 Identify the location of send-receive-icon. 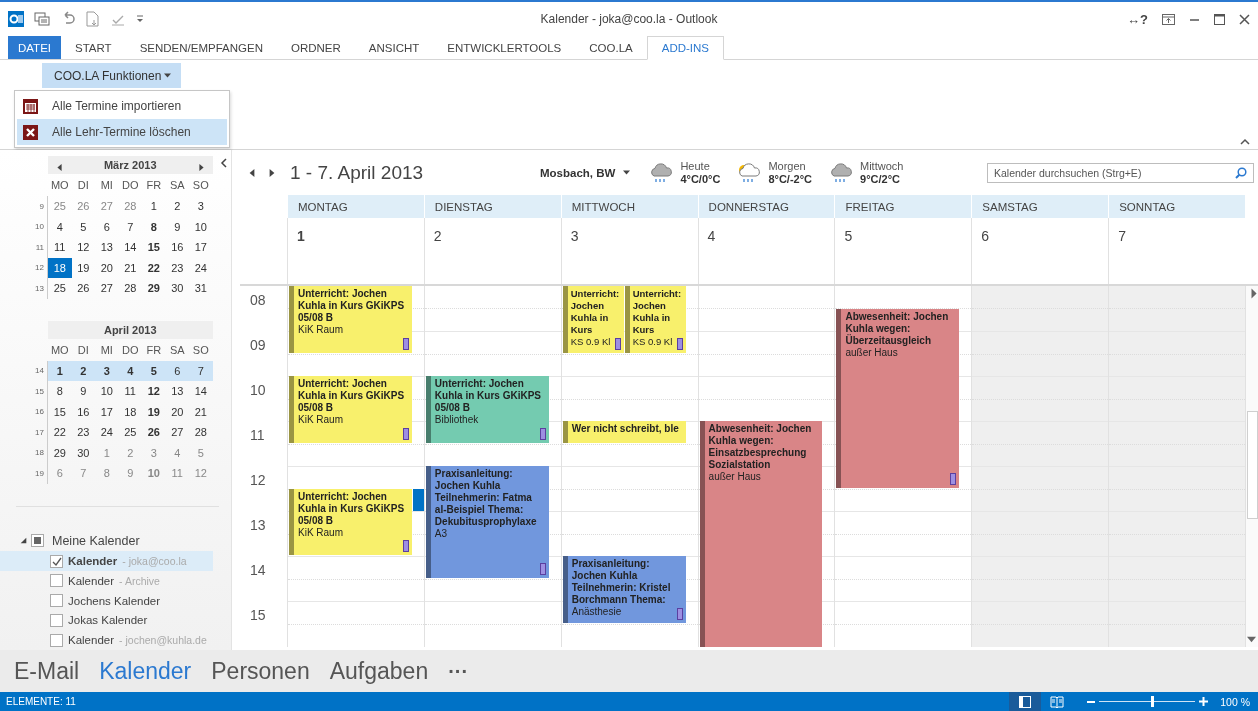
(42, 19).